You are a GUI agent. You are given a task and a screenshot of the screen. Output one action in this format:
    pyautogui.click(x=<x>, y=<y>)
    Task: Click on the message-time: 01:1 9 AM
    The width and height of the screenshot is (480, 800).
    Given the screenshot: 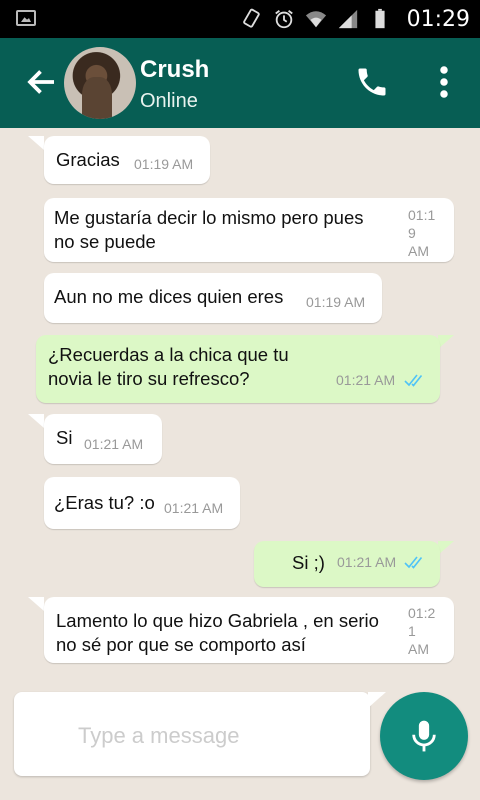 What is the action you would take?
    pyautogui.click(x=422, y=233)
    